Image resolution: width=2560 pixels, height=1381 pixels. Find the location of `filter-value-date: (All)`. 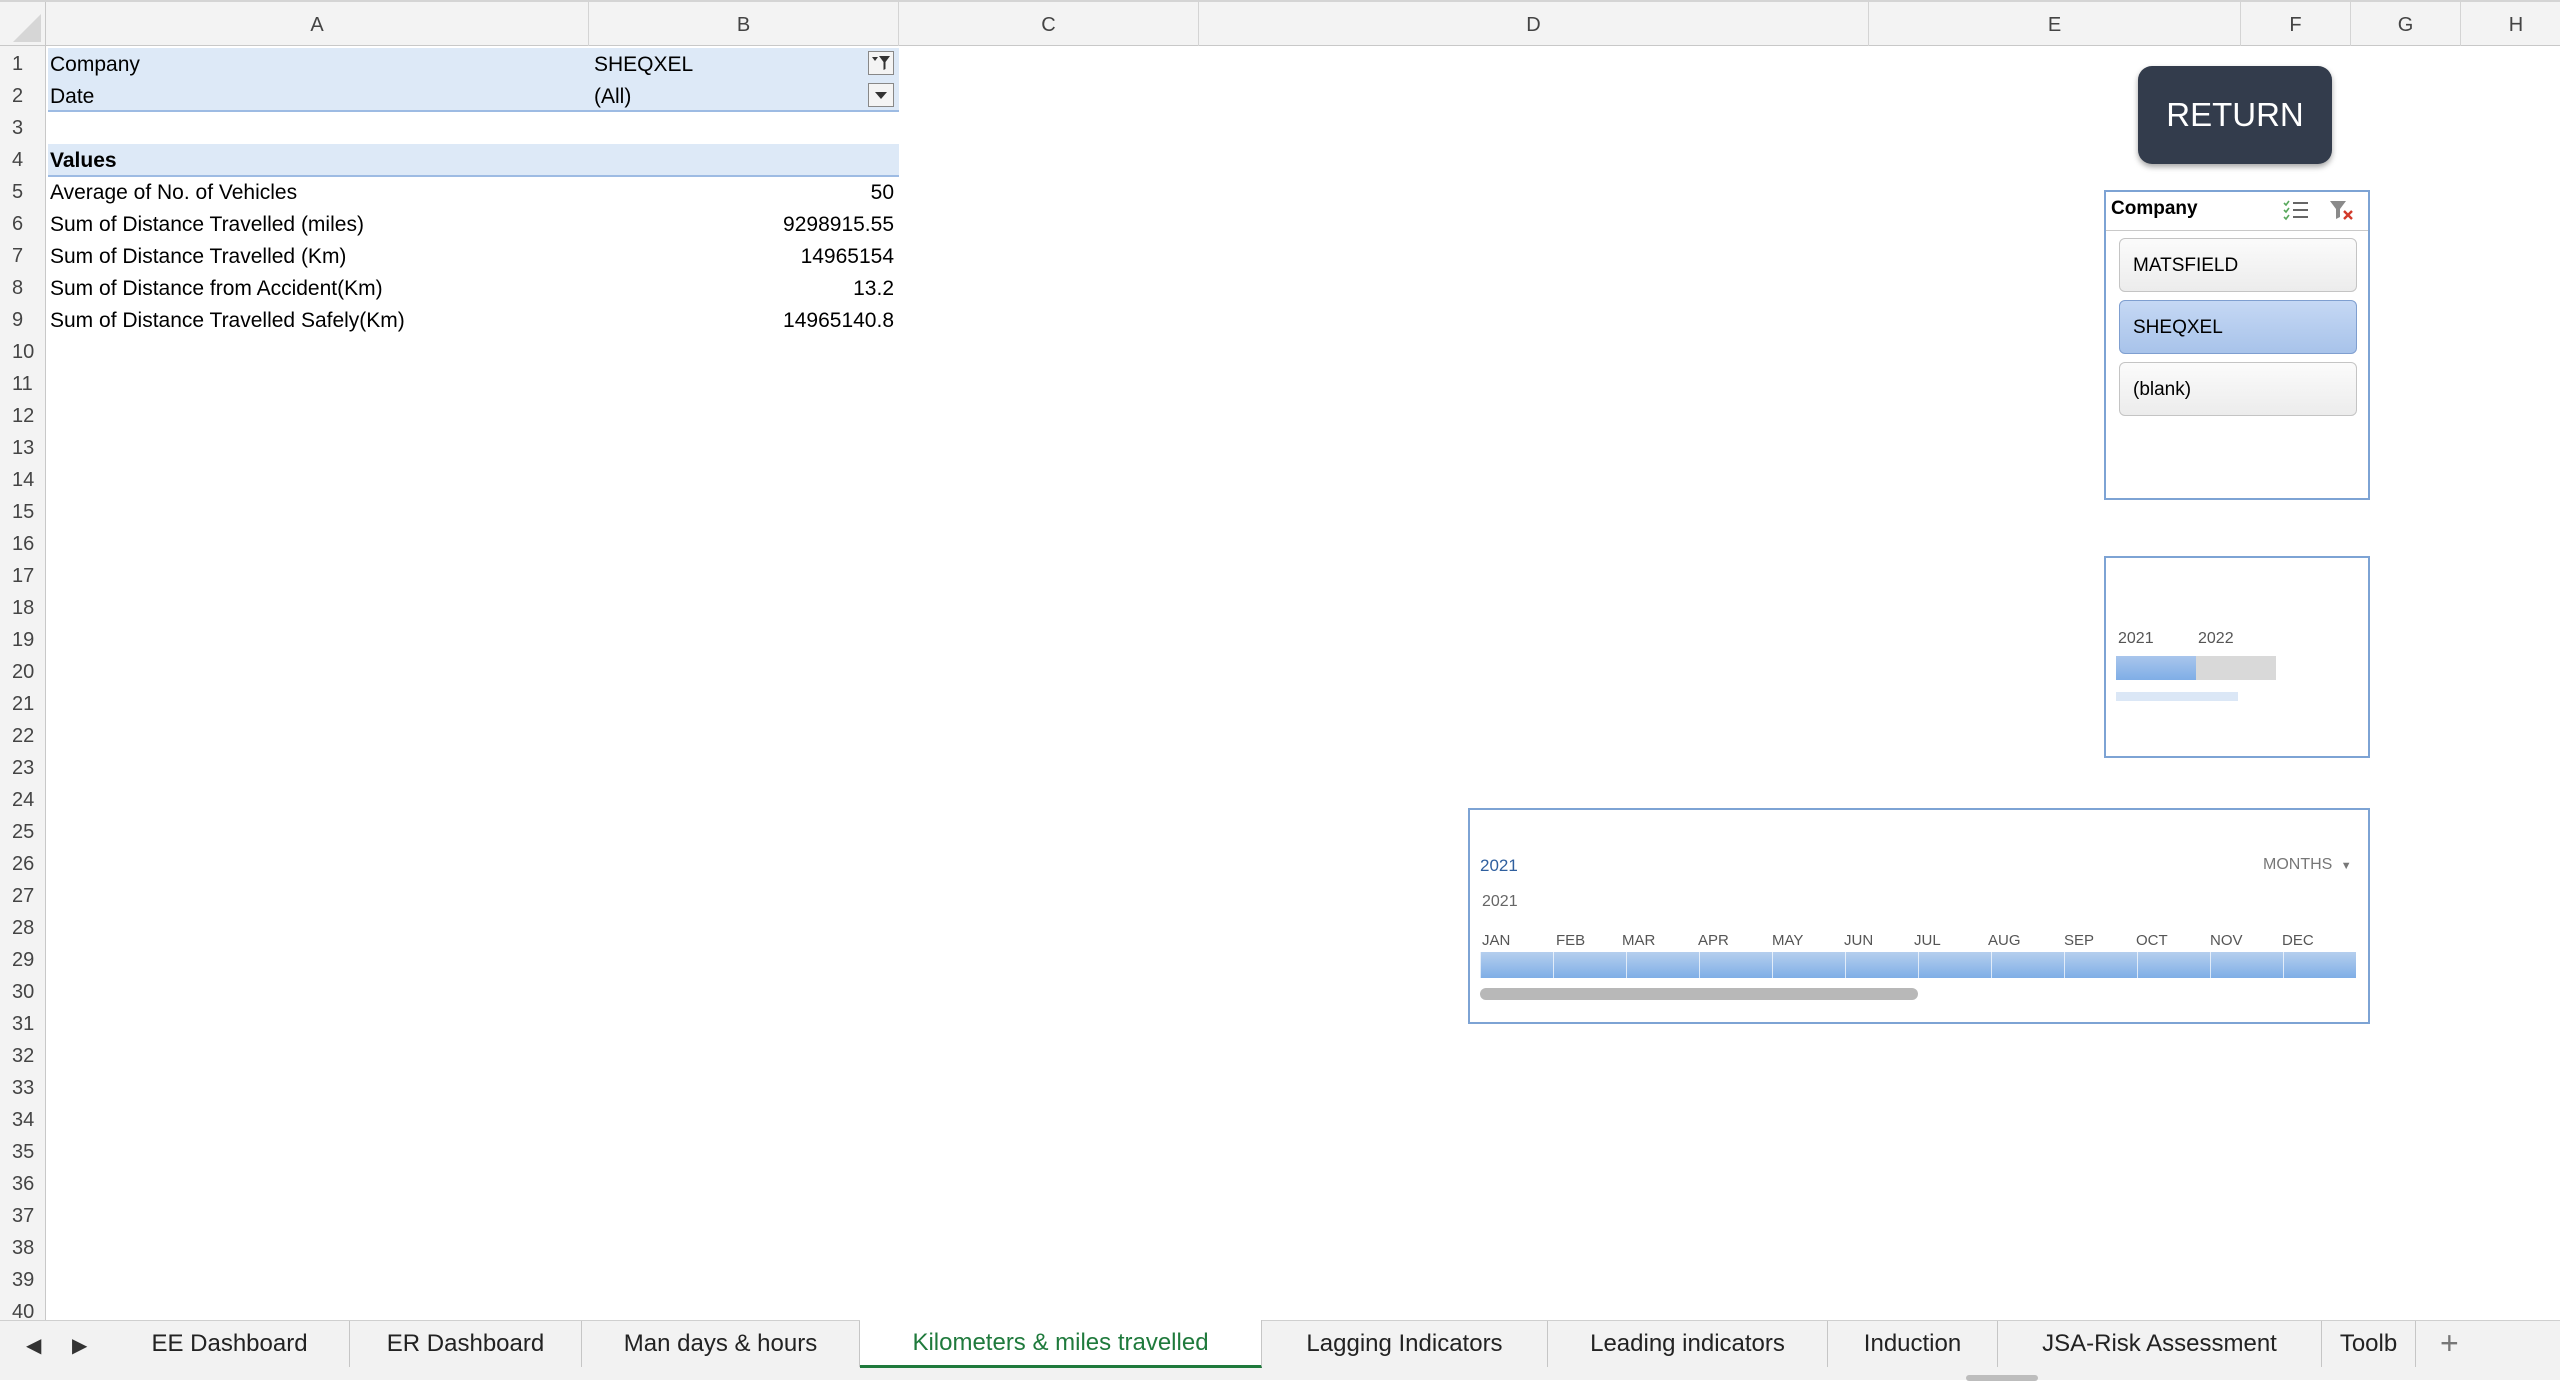

filter-value-date: (All) is located at coordinates (612, 96).